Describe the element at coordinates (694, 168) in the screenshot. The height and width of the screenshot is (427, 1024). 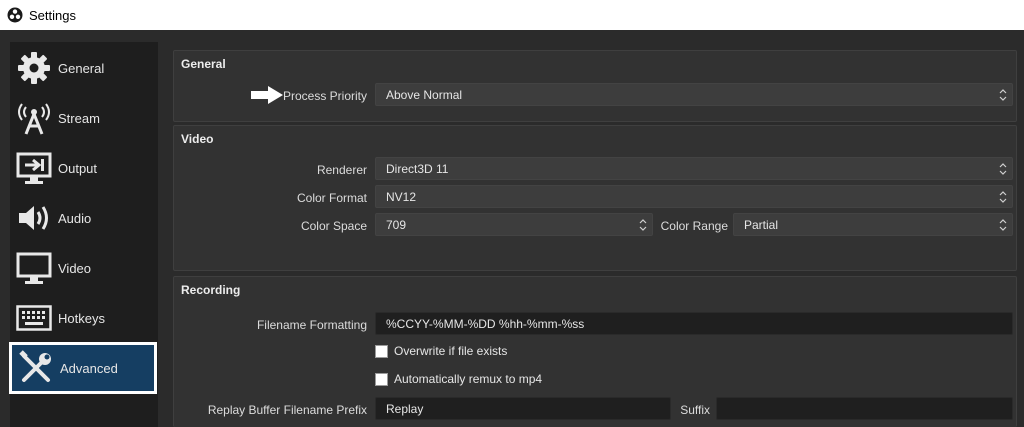
I see `renderer-select: Direct3D 11` at that location.